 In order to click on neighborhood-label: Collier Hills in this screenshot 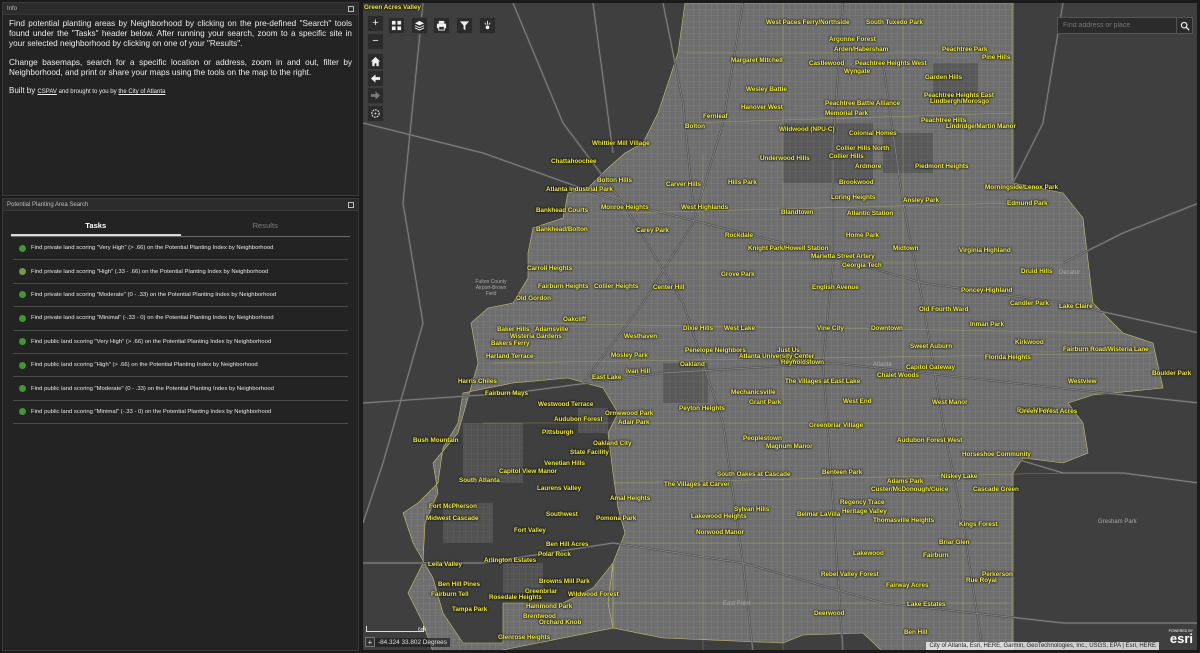, I will do `click(846, 156)`.